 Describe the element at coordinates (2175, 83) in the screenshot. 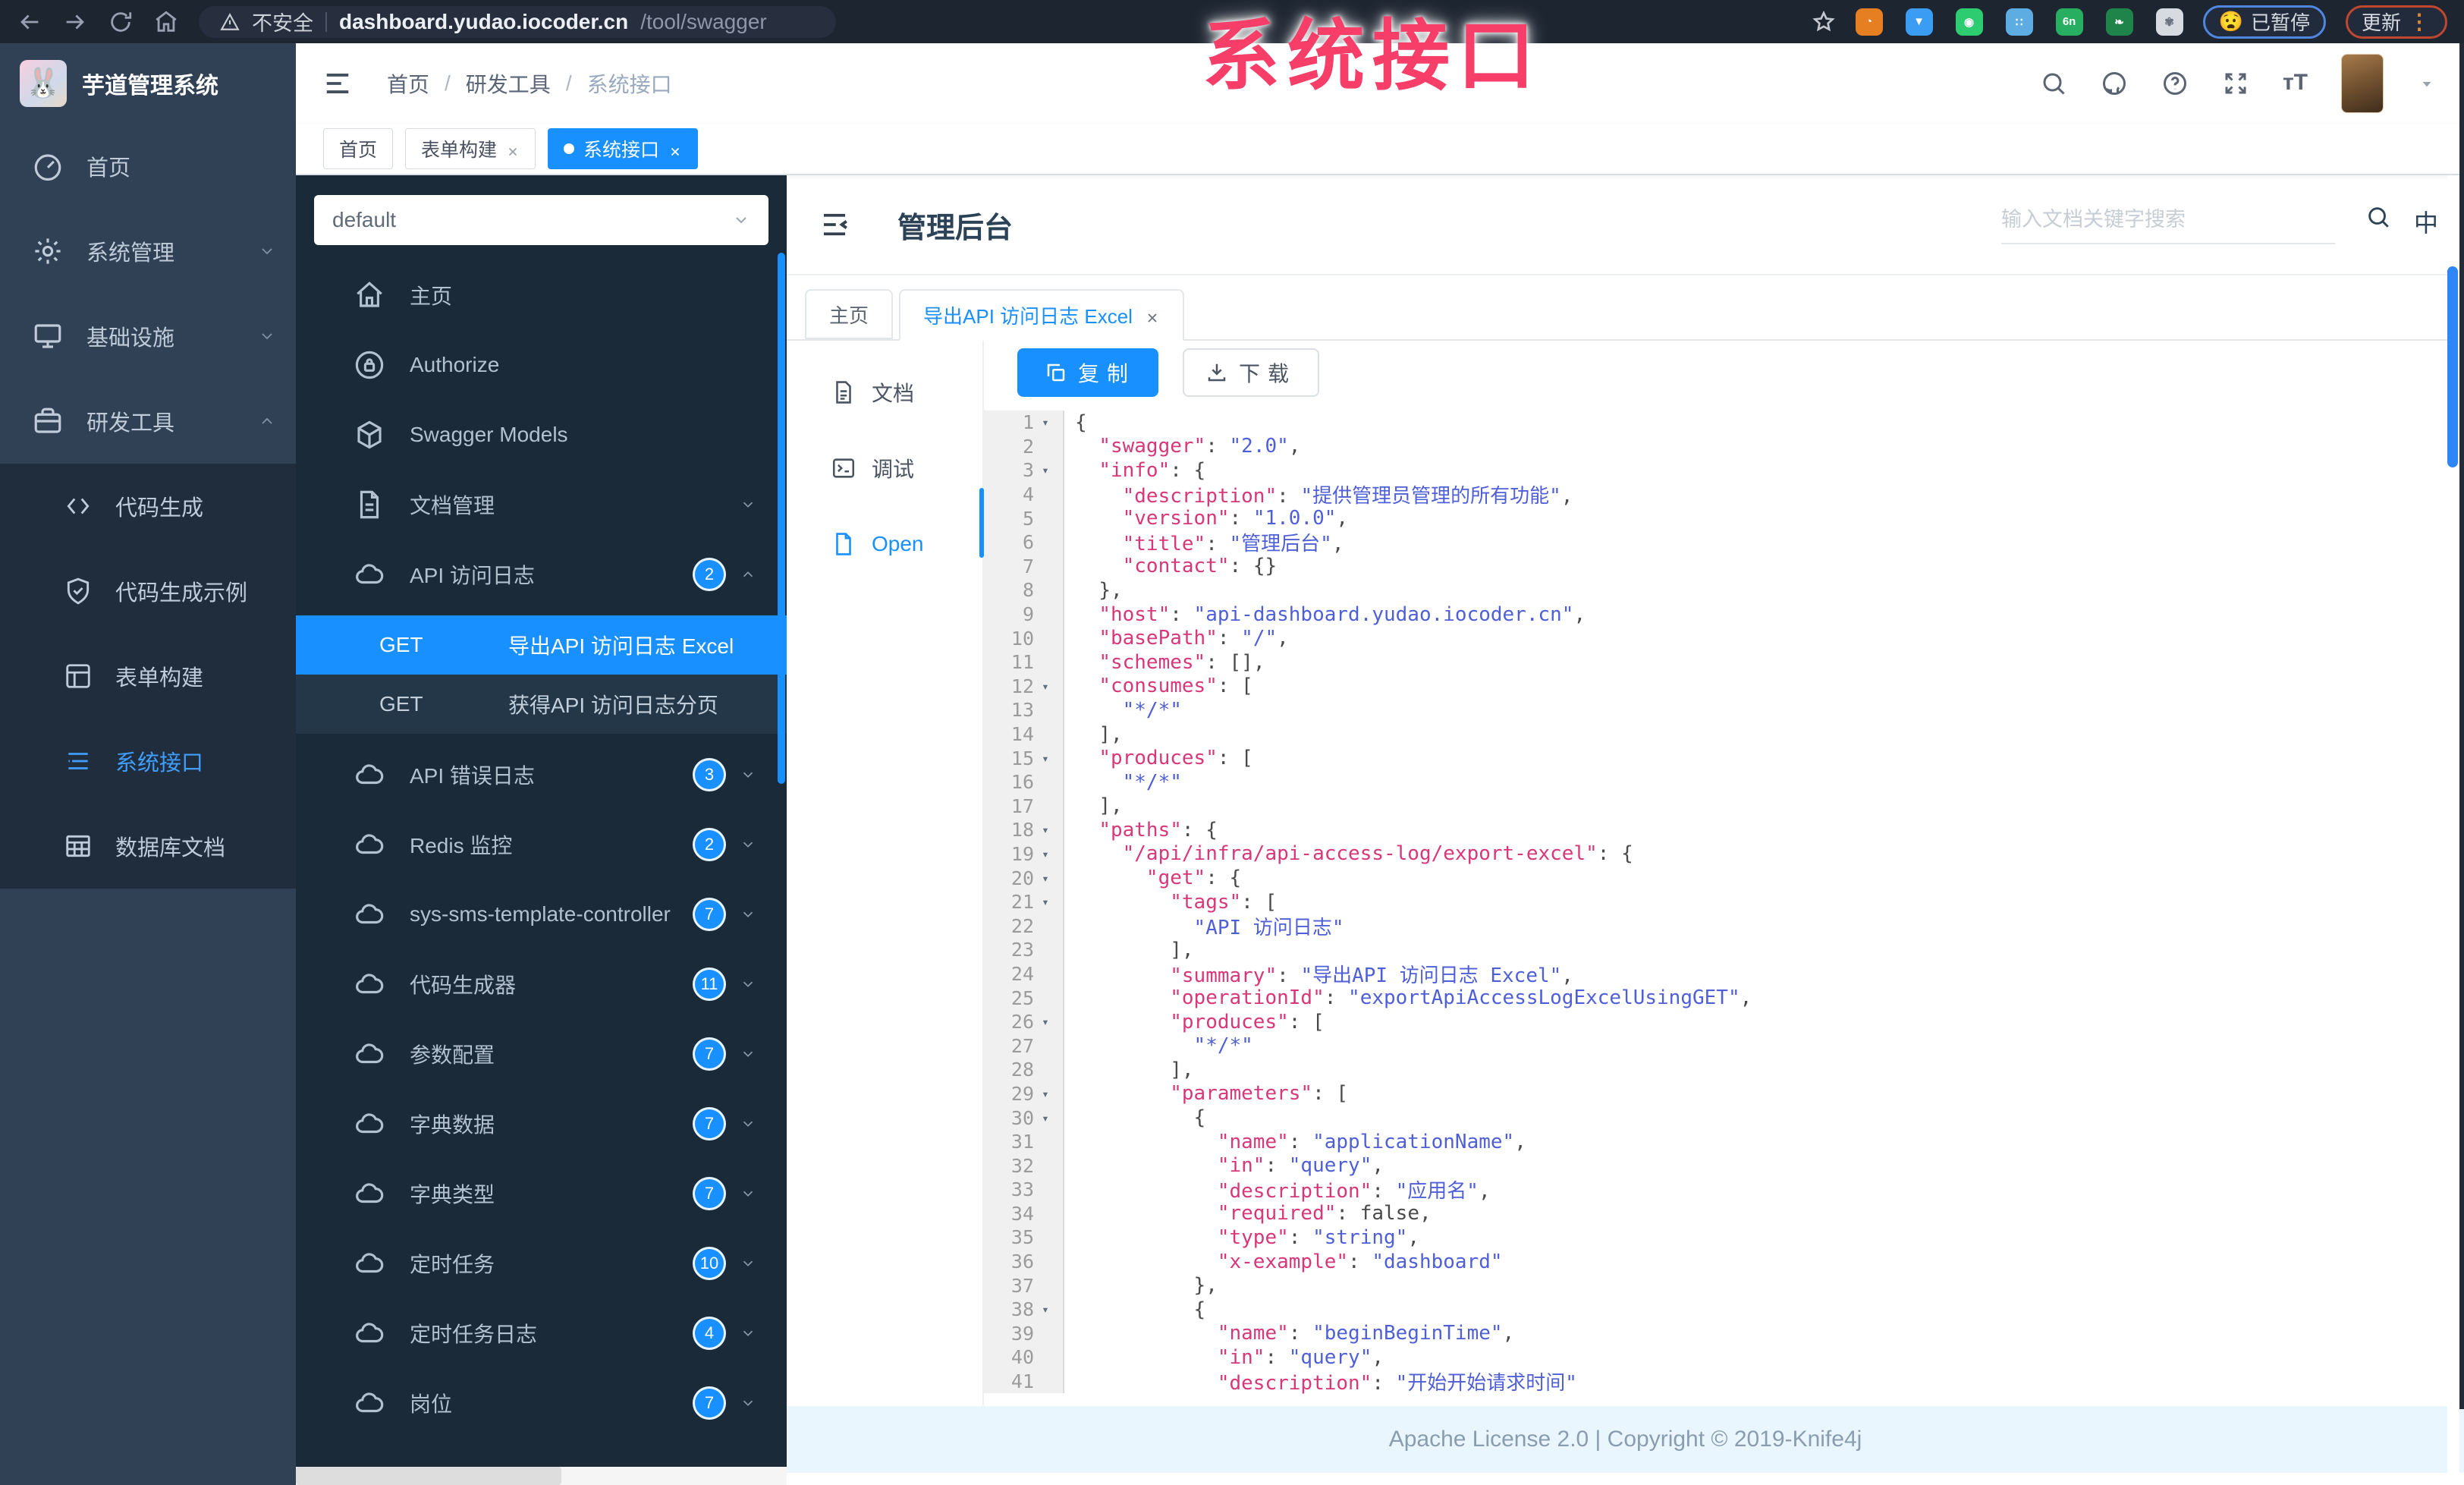

I see `help-icon` at that location.